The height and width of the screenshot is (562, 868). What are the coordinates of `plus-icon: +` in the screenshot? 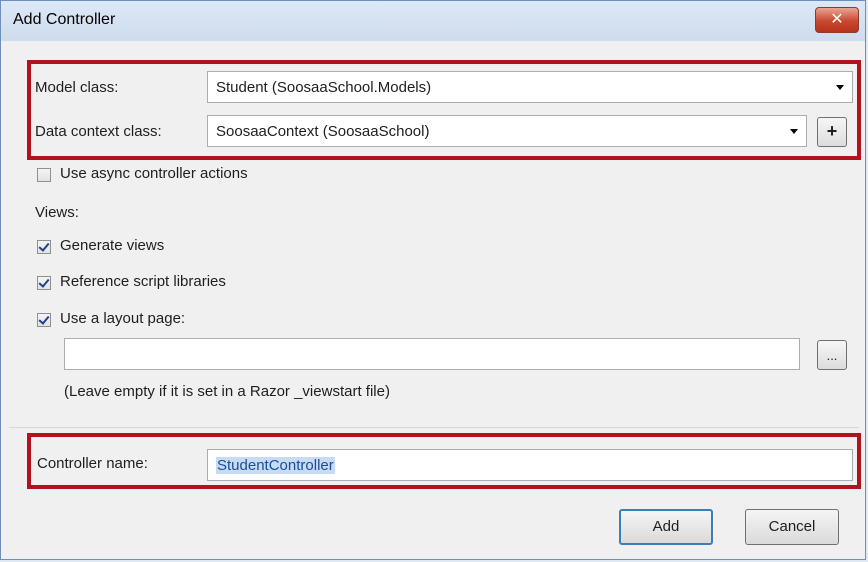 It's located at (832, 131).